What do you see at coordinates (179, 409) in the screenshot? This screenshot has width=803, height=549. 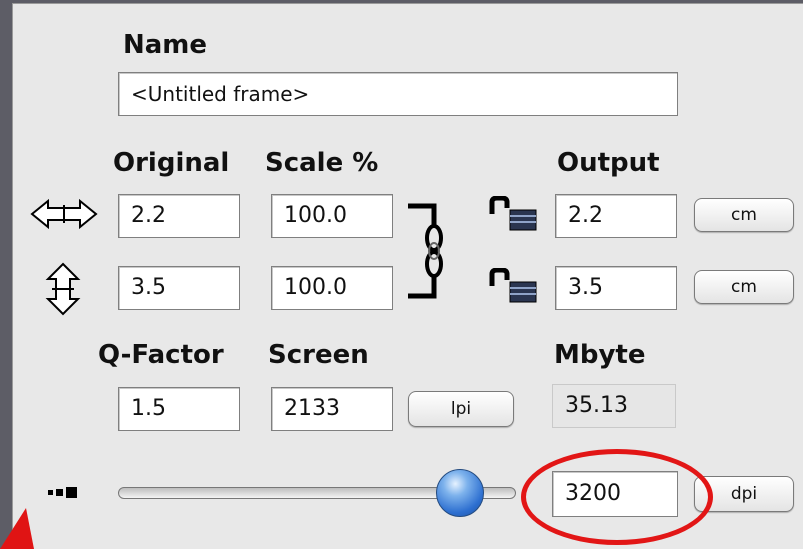 I see `qfactor-input: 1.5` at bounding box center [179, 409].